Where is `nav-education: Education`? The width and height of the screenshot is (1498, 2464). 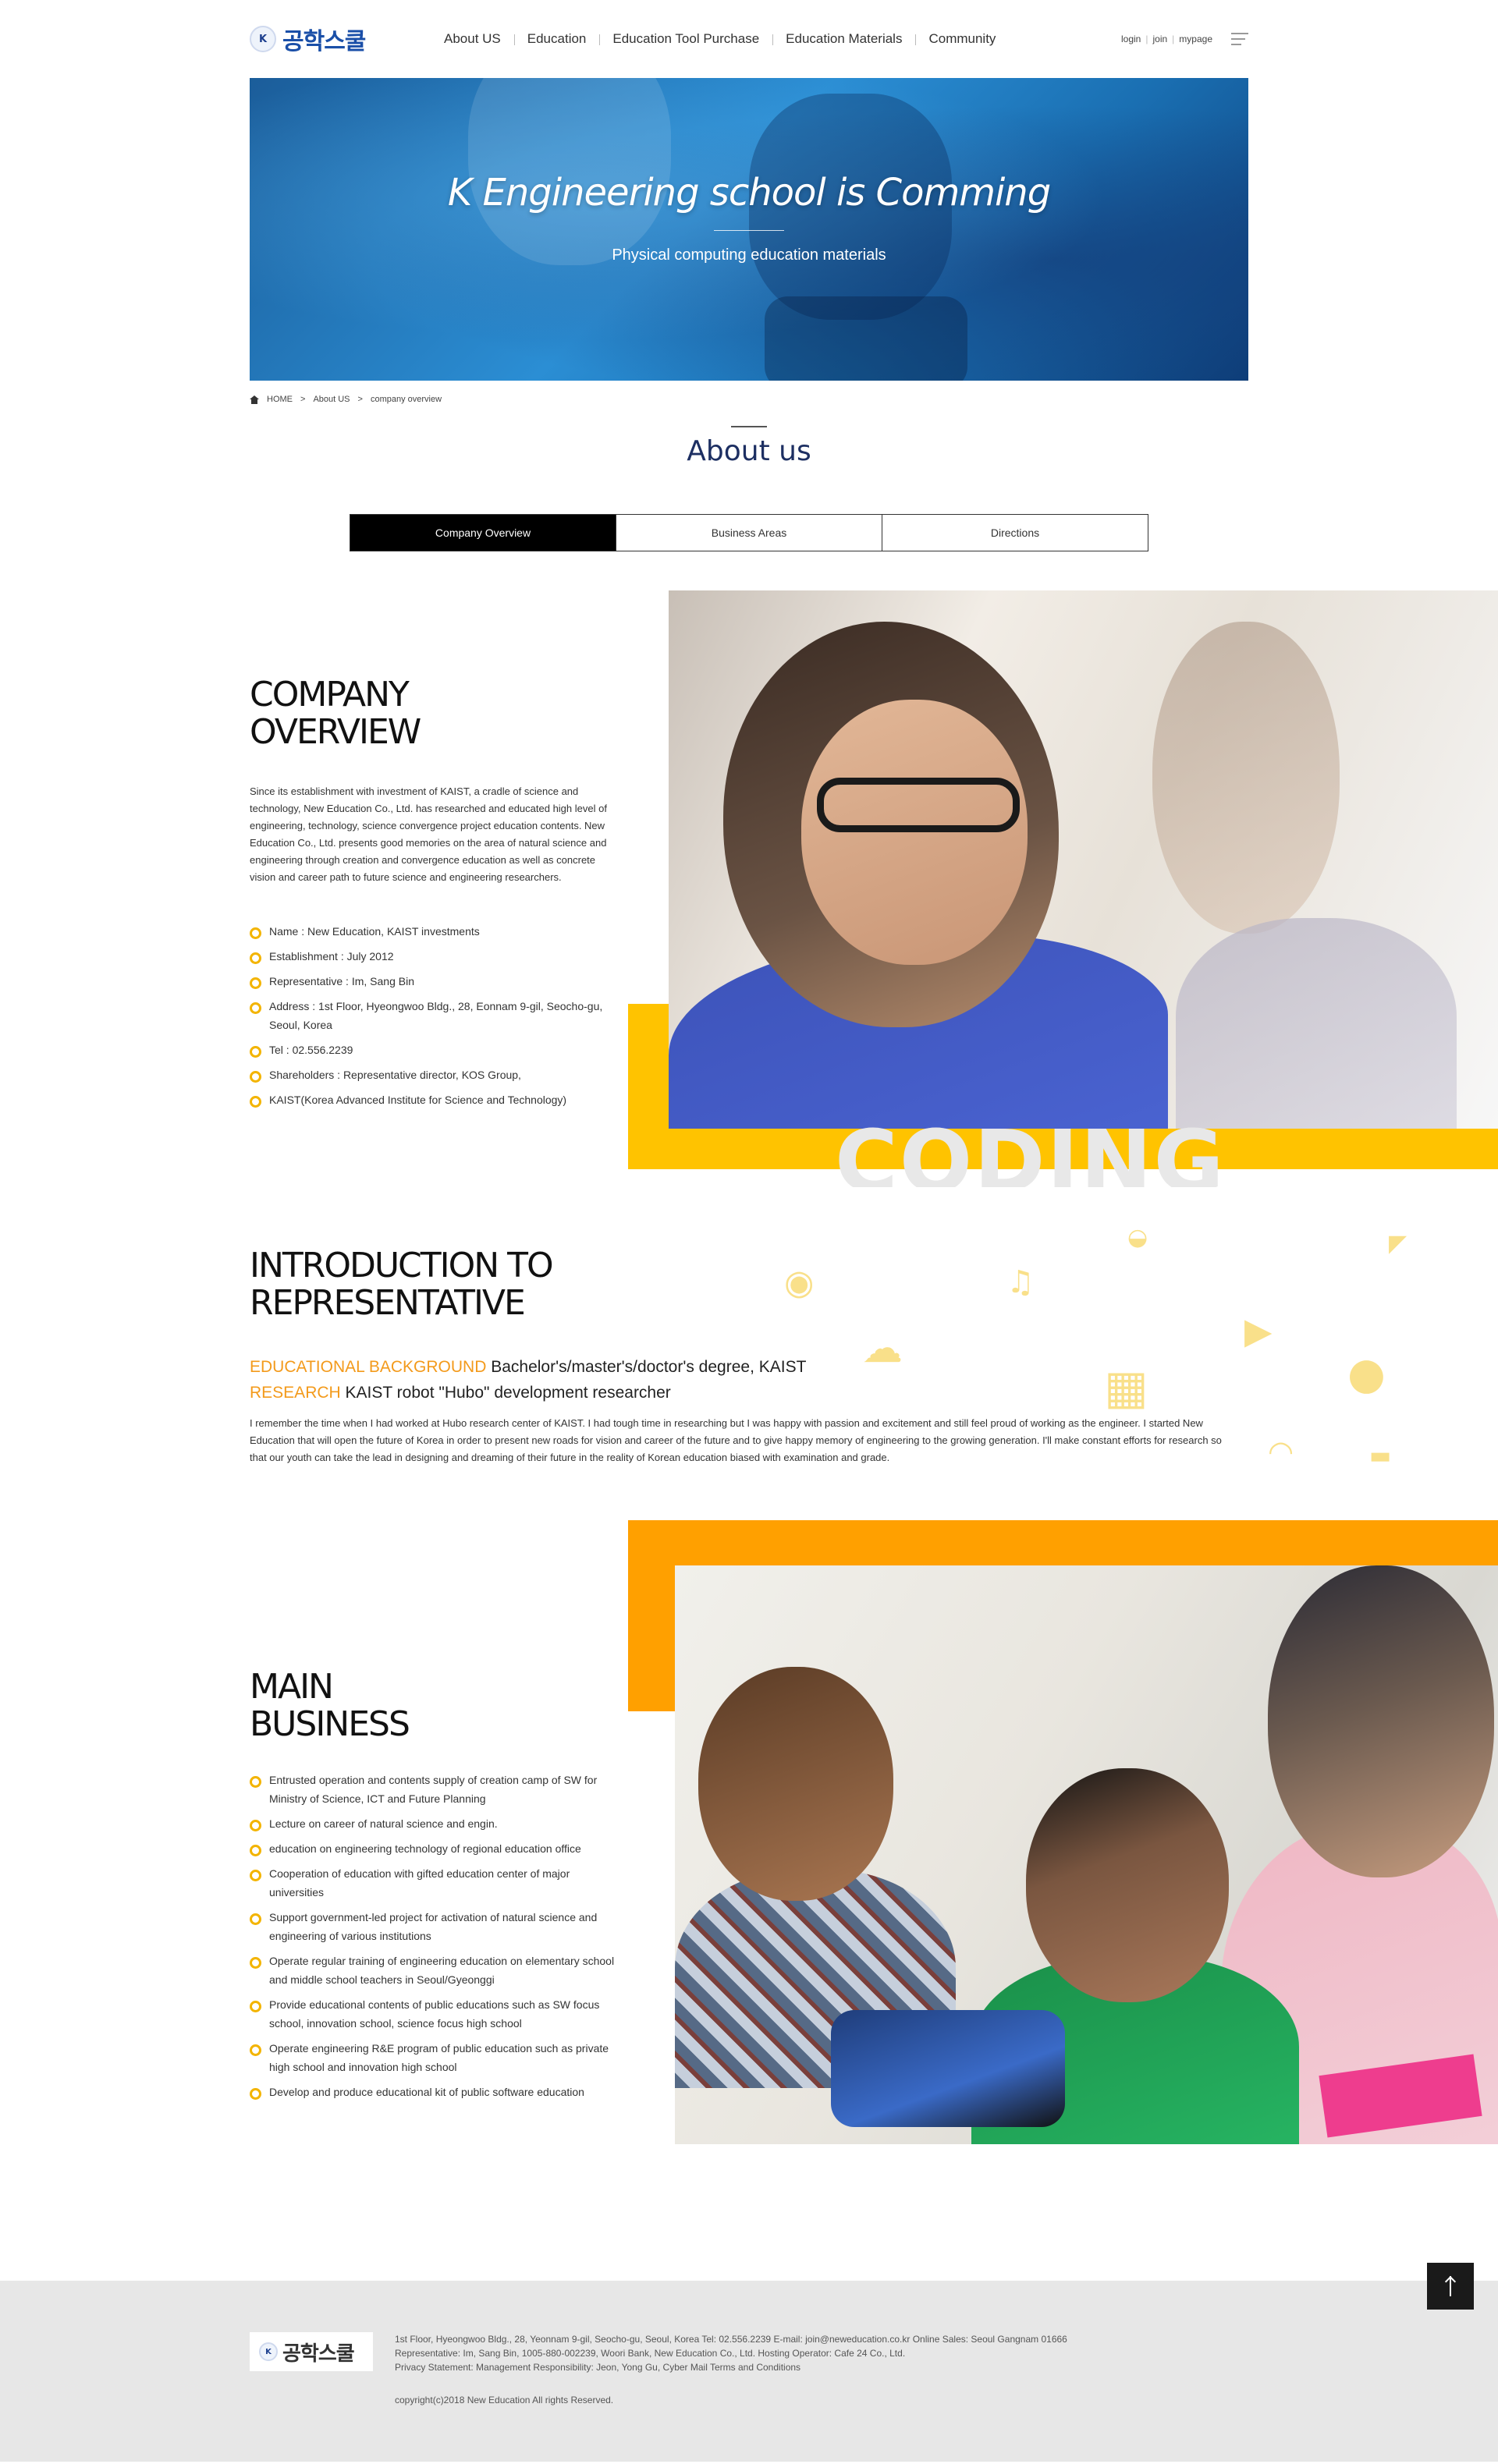 nav-education: Education is located at coordinates (556, 39).